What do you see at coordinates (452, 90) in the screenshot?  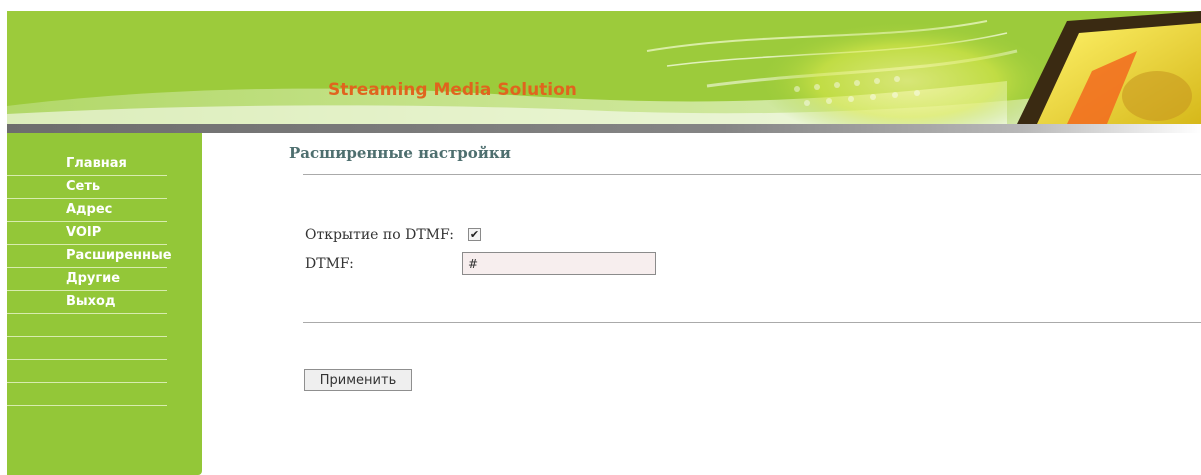 I see `banner-title: Streaming Media Solution` at bounding box center [452, 90].